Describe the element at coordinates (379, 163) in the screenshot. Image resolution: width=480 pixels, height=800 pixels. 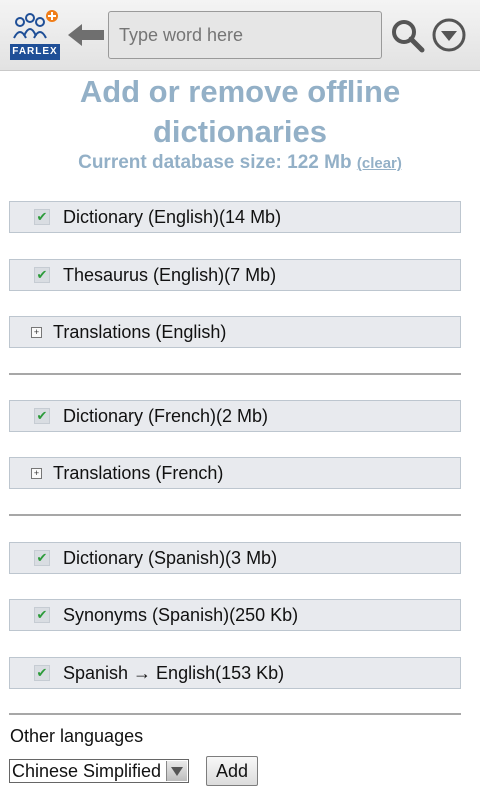
I see `clear-link: (clear)` at that location.